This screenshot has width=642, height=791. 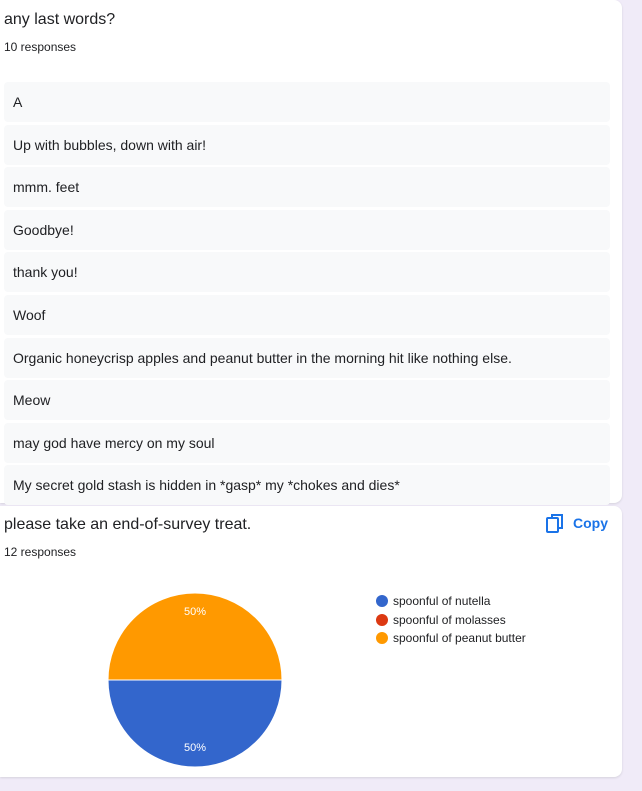 I want to click on pie-chart: 50% 50%, so click(x=195, y=680).